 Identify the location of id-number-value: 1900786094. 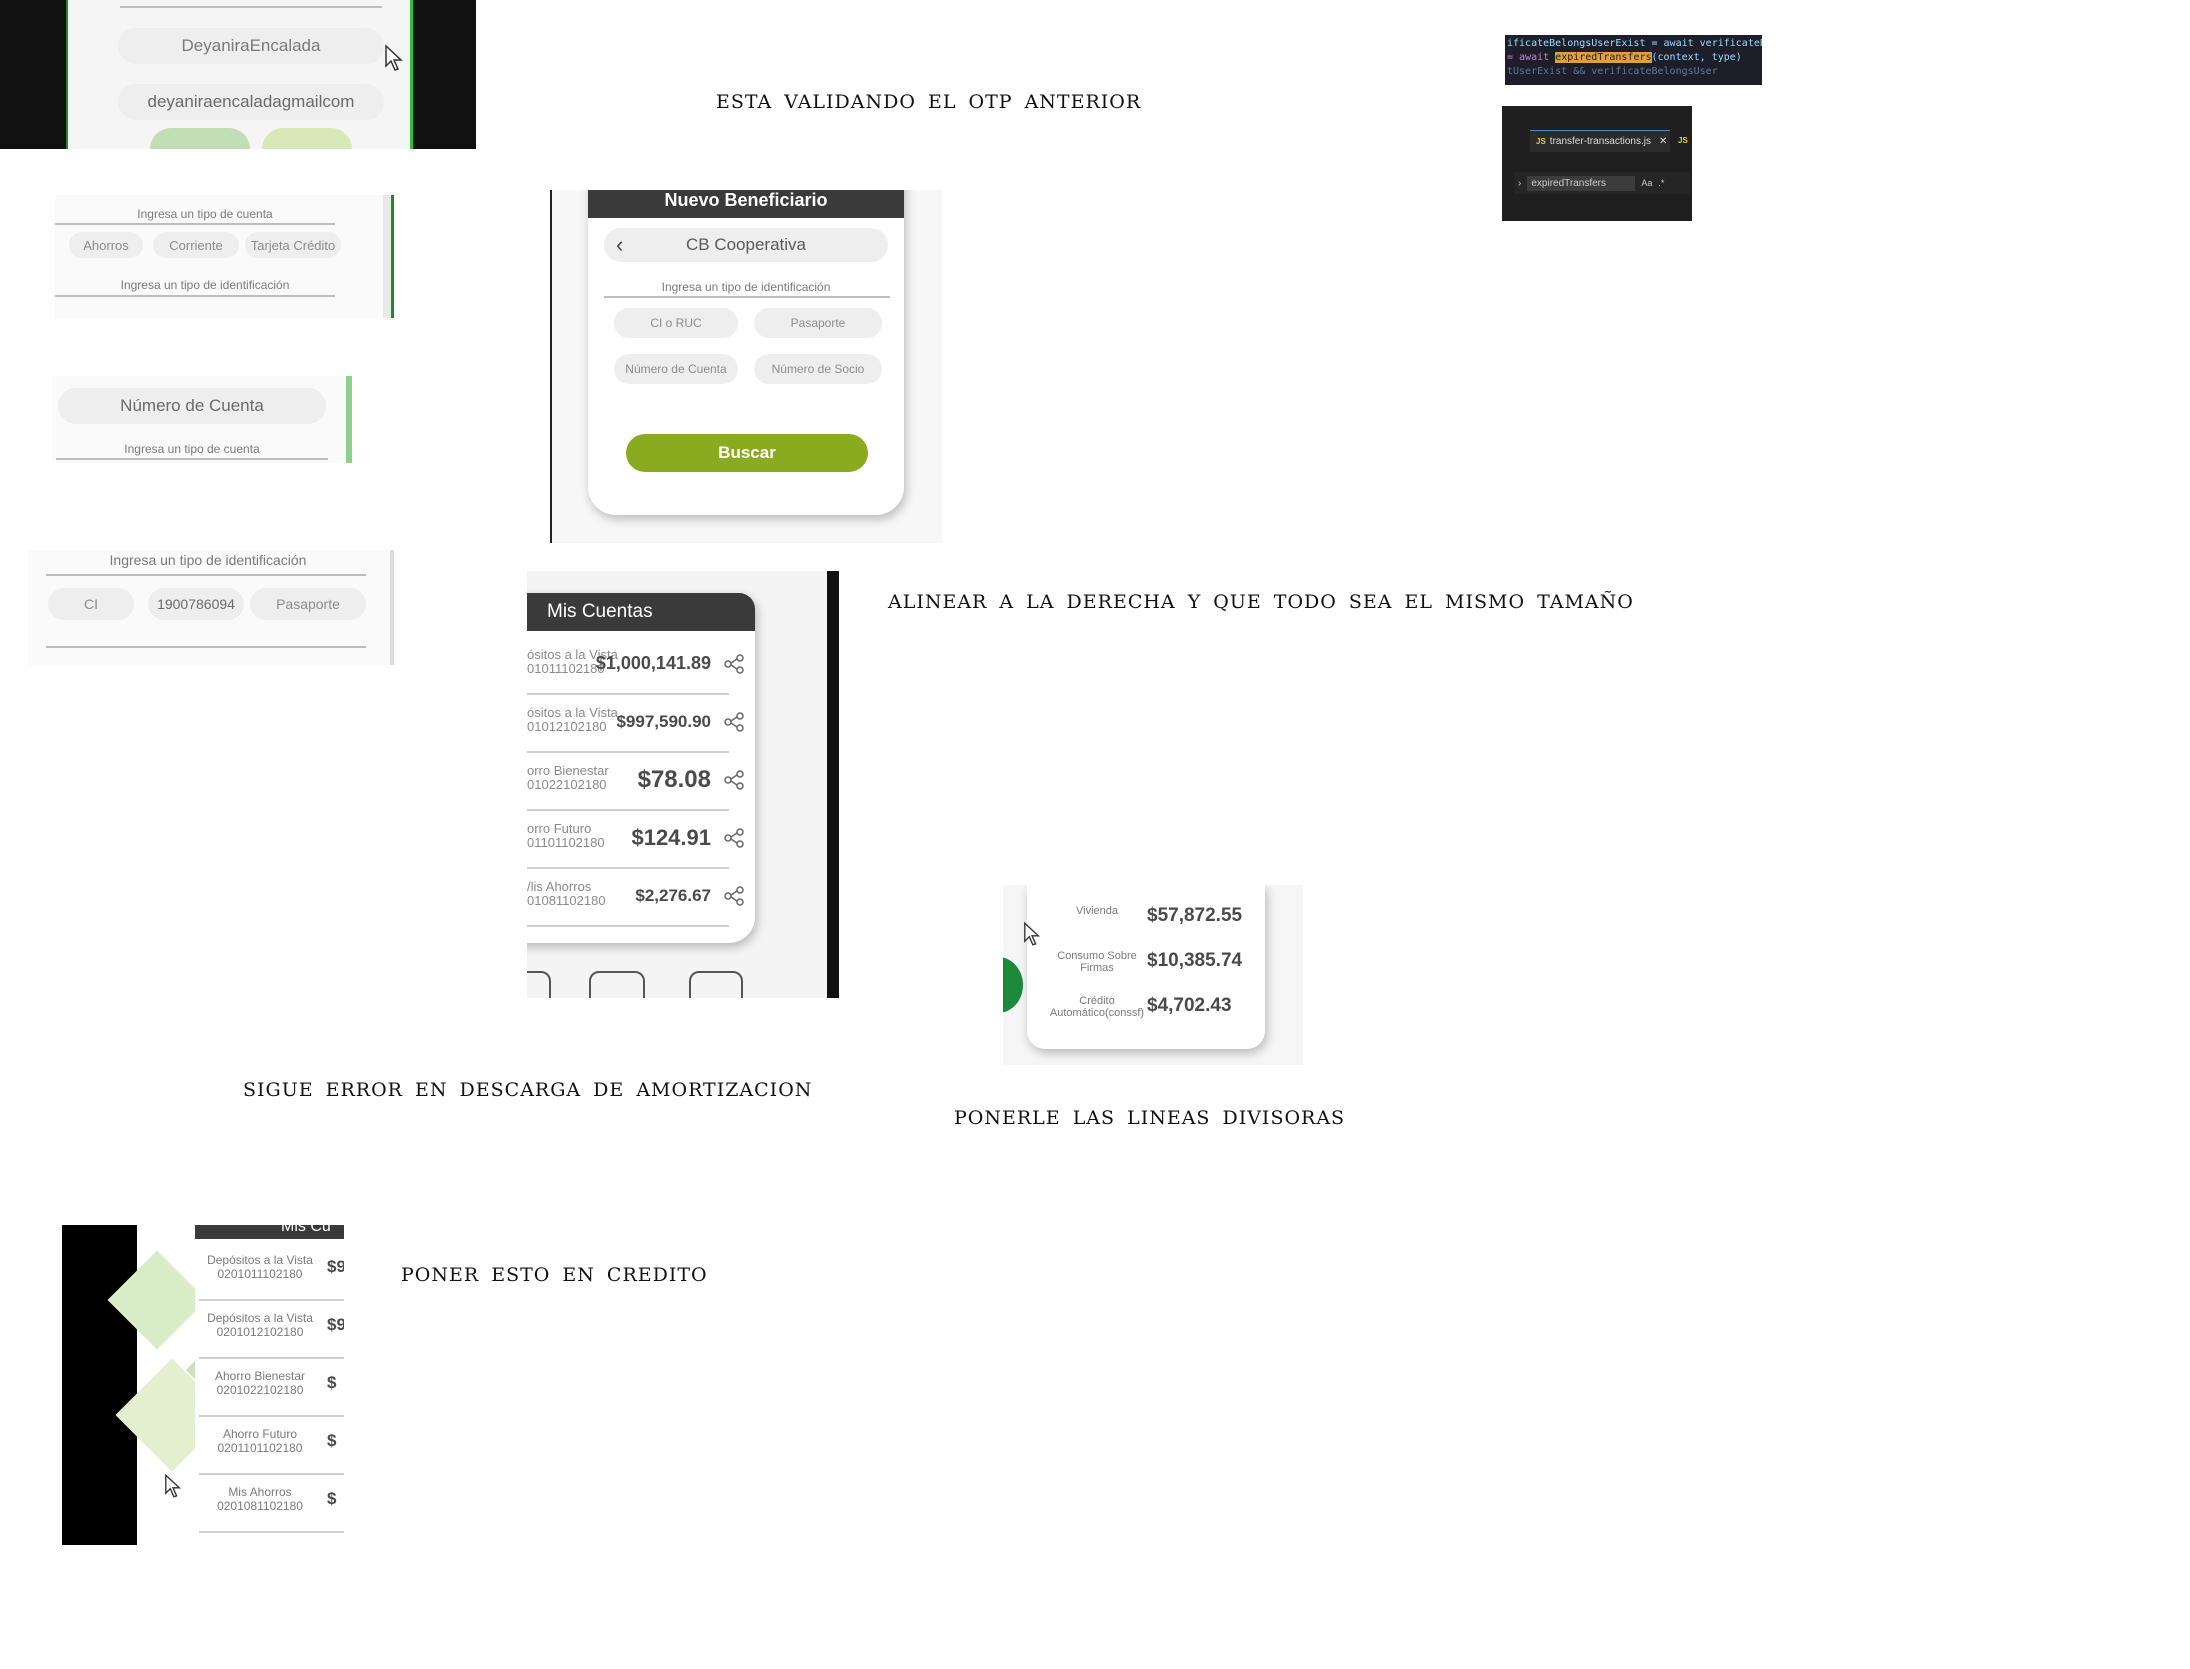
(196, 604).